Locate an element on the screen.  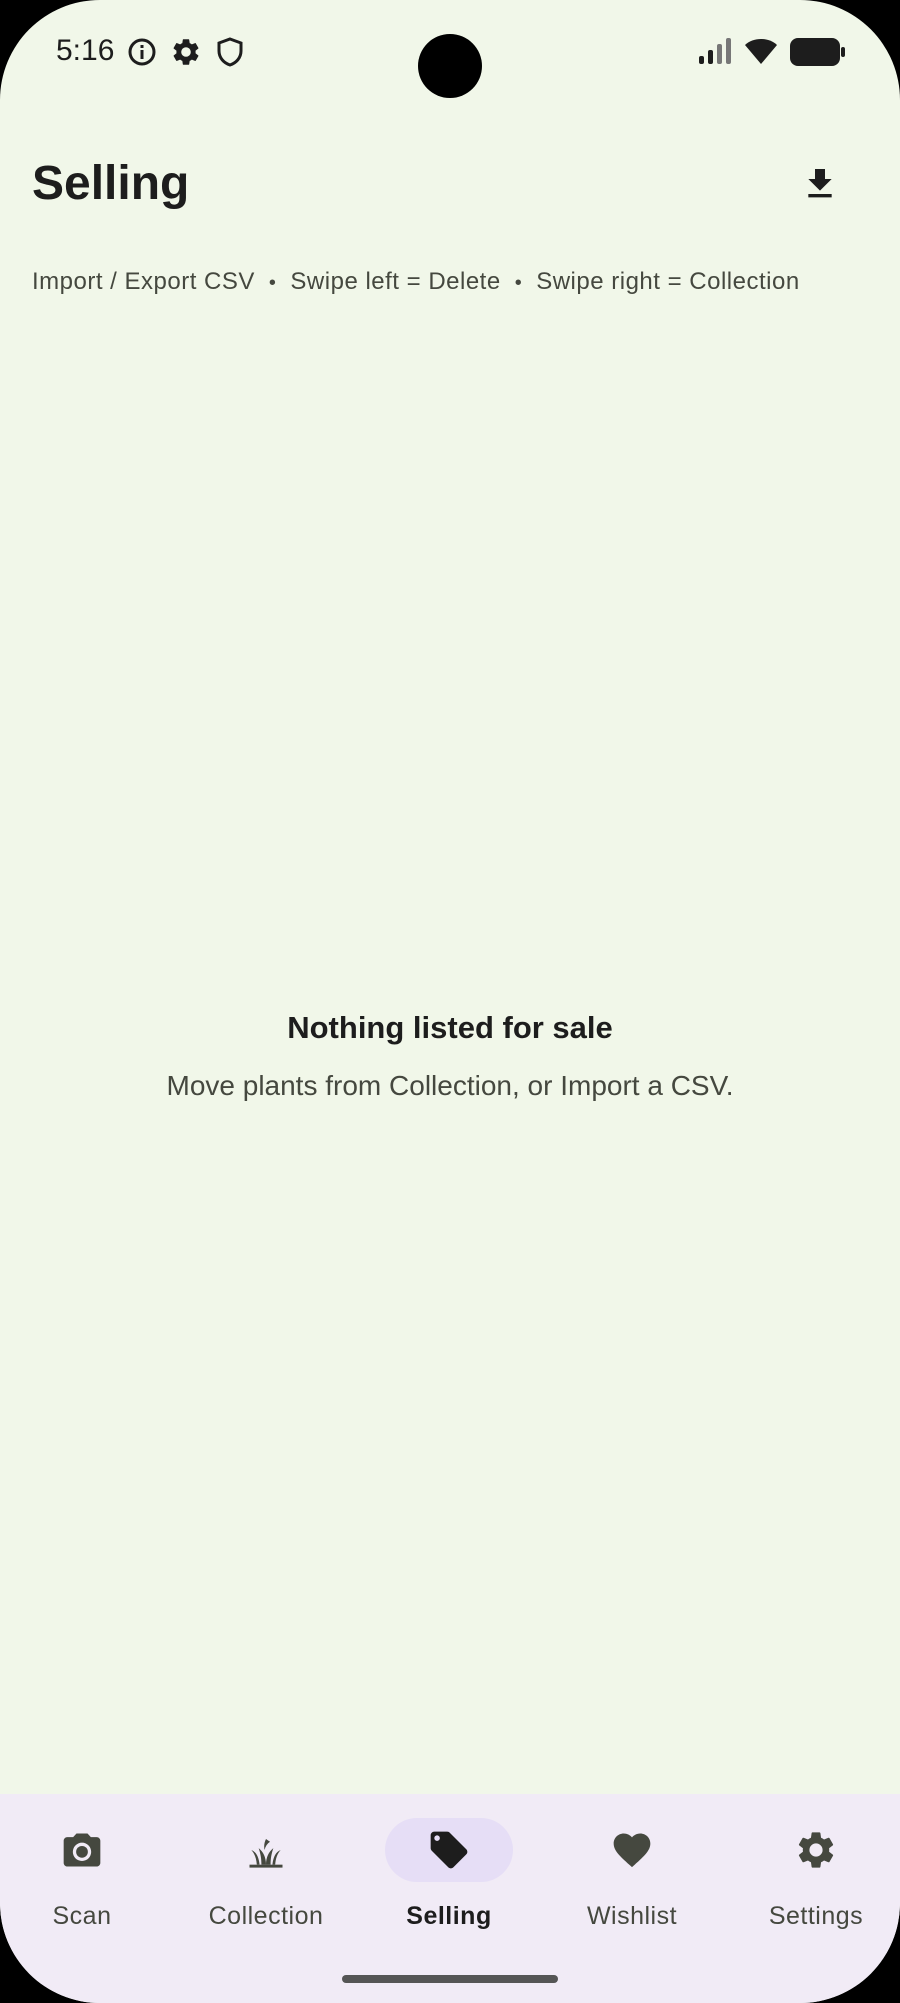
nav-label-settings: Settings is located at coordinates (816, 1916).